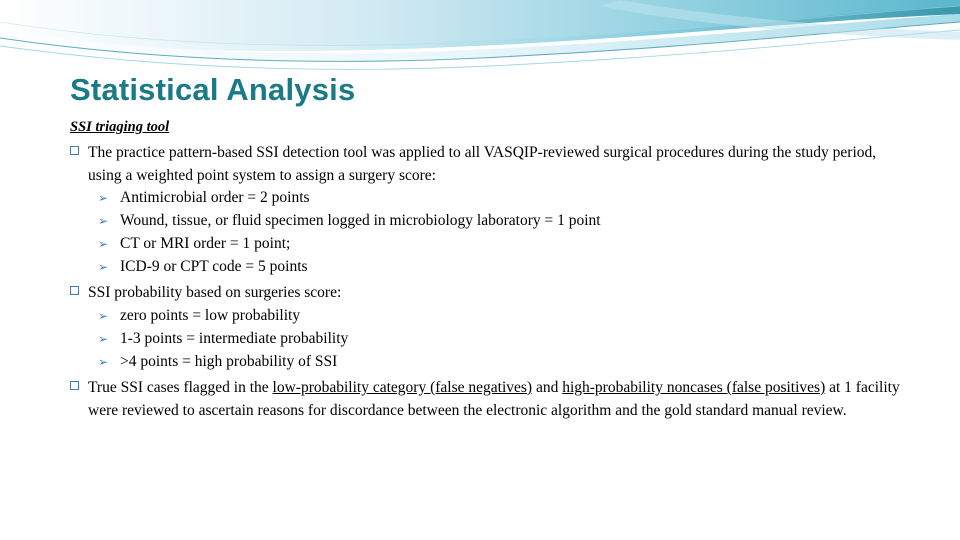 This screenshot has width=960, height=540. Describe the element at coordinates (210, 316) in the screenshot. I see `bullet-text: zero points = low probability` at that location.